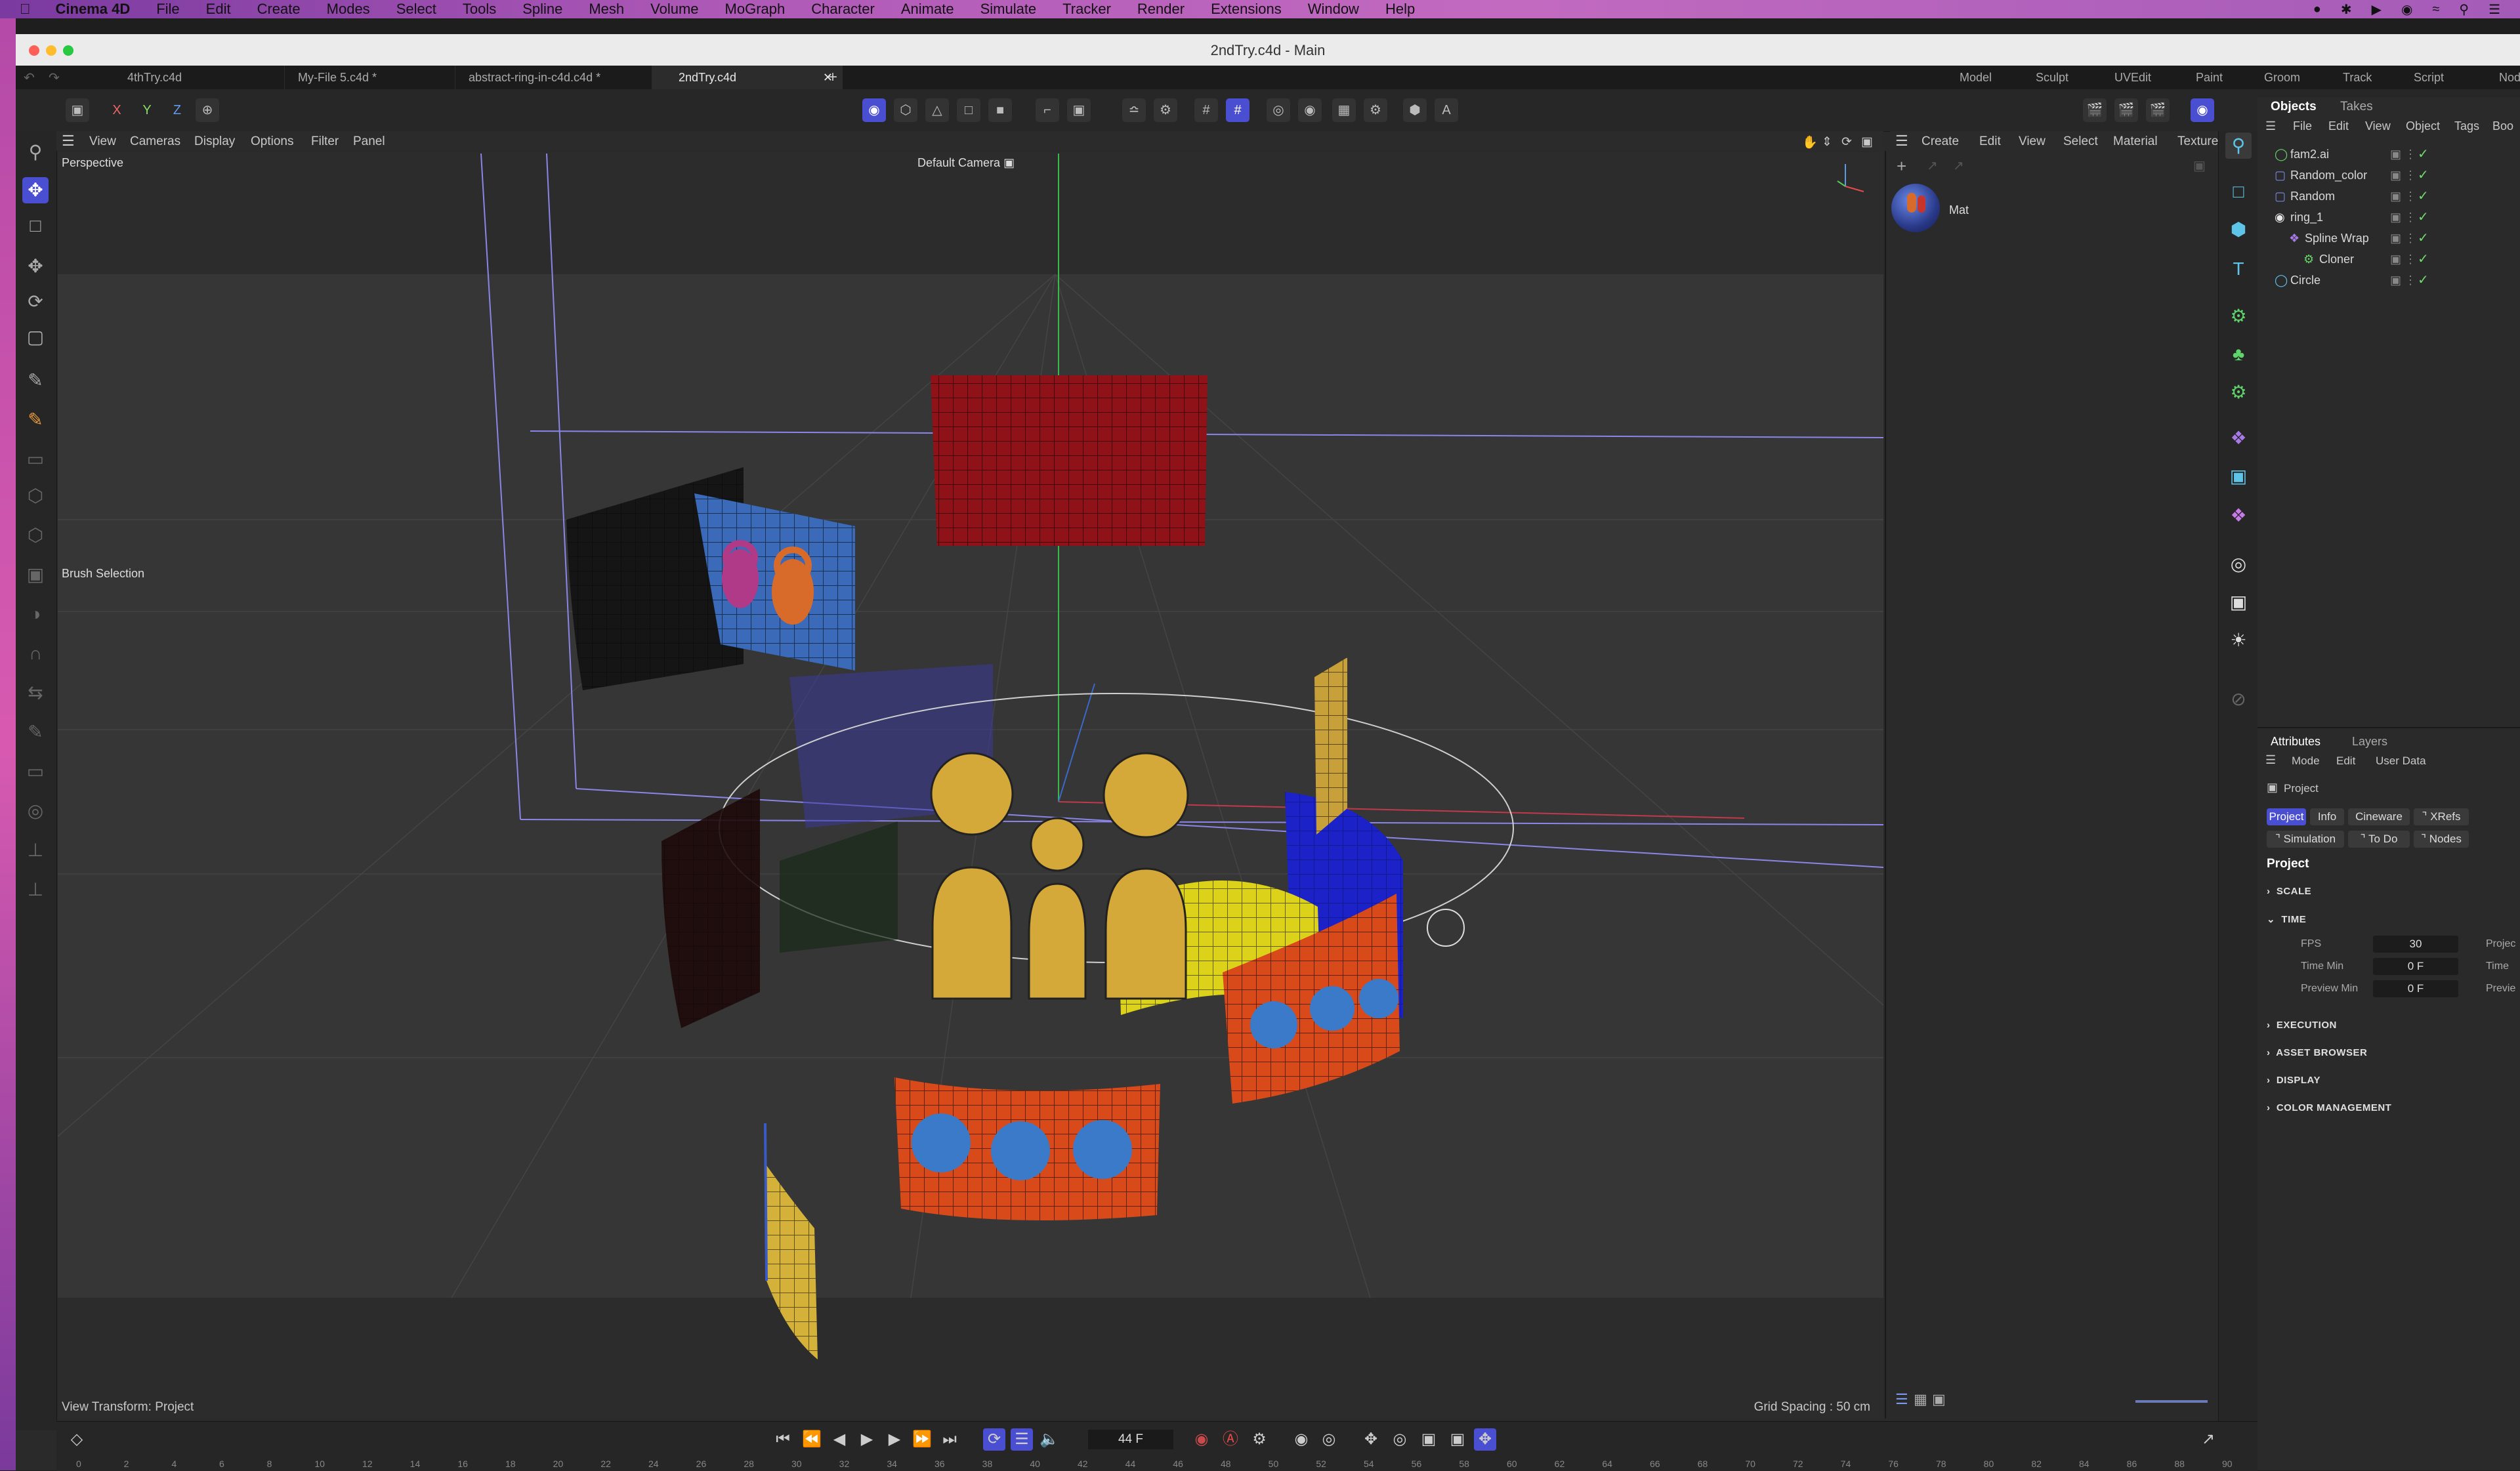 The image size is (2520, 1471). What do you see at coordinates (1086, 9) in the screenshot?
I see `menu-tracker: Tracker` at bounding box center [1086, 9].